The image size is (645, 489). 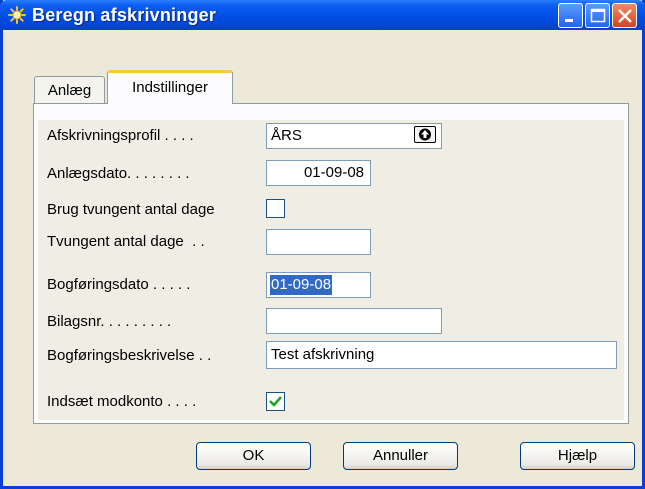 I want to click on posting-desc-field: Test afskrivning, so click(x=441, y=355).